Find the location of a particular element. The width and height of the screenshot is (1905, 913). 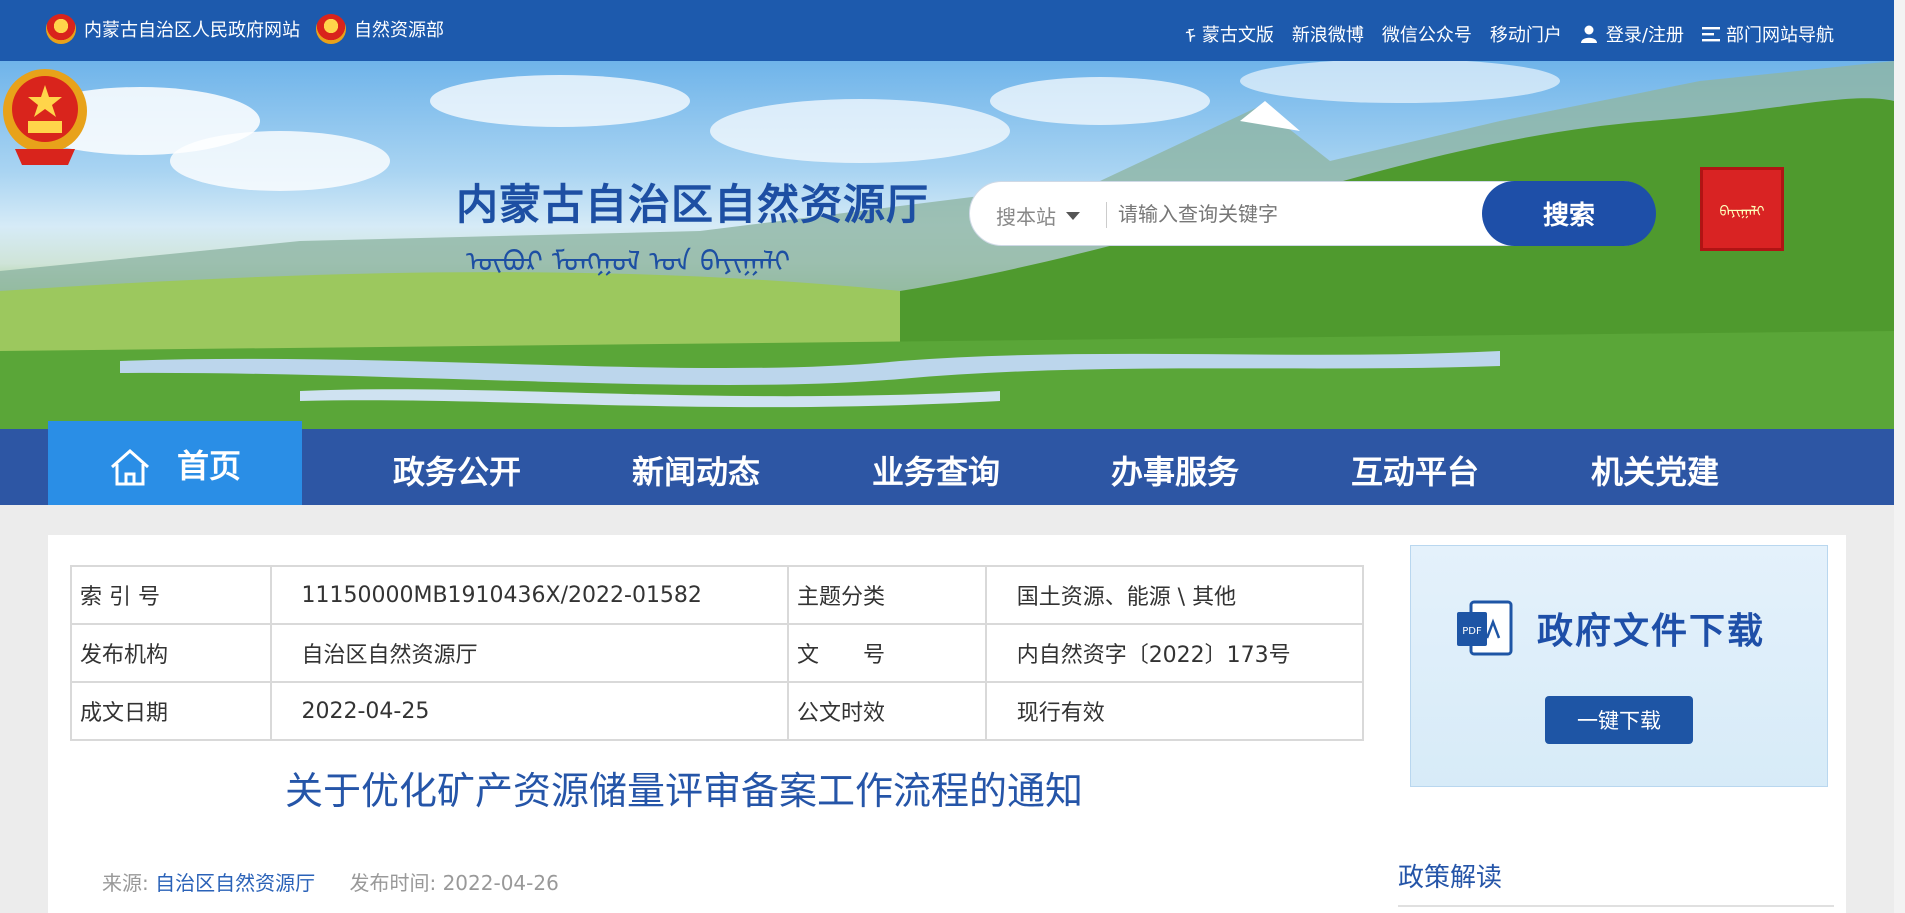

article-source-line: 来源: 自治区自然资源厅 发布时间: 2022-04-26 is located at coordinates (330, 881).